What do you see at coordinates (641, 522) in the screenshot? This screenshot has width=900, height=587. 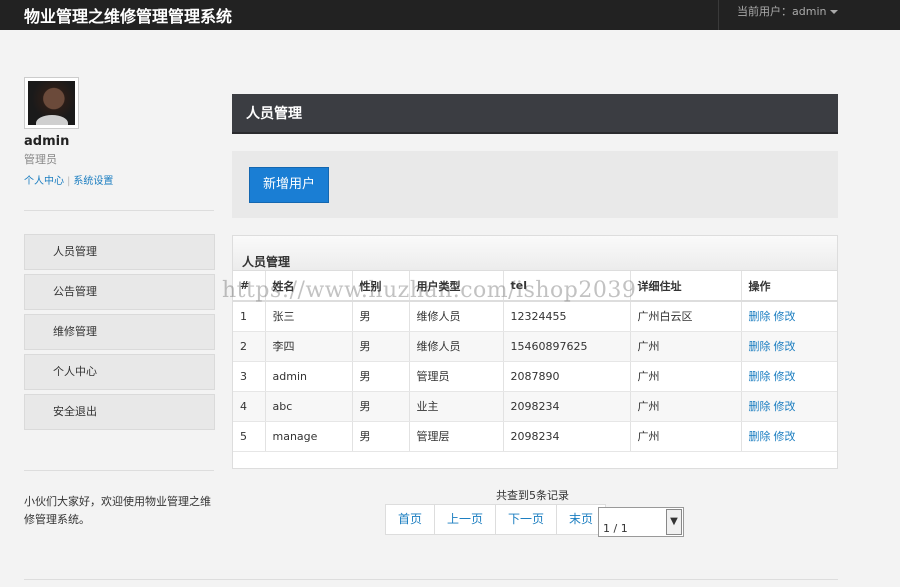 I see `page-select: 1 / 1 ▼` at bounding box center [641, 522].